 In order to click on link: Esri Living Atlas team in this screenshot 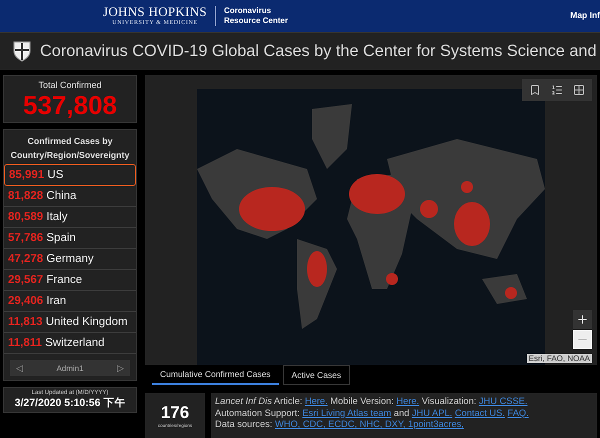, I will do `click(347, 413)`.